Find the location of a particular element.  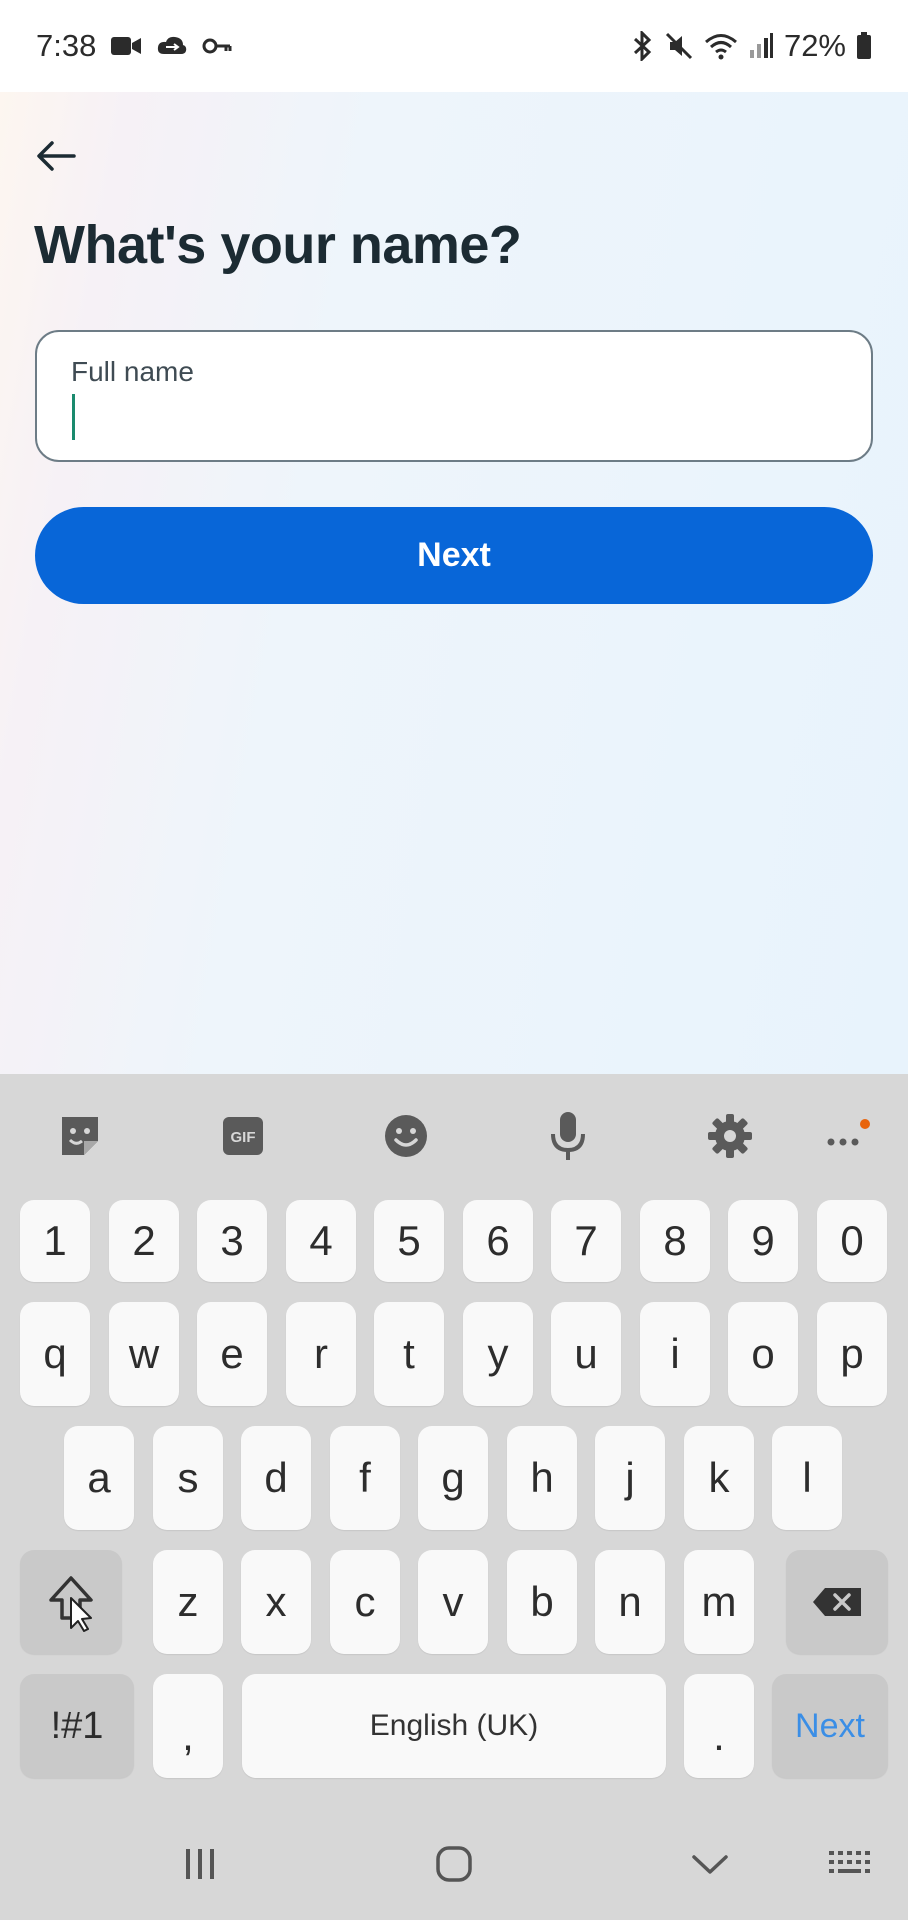

microphone-icon is located at coordinates (568, 1136).